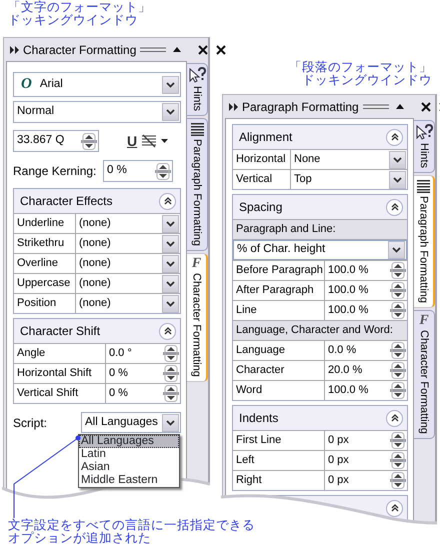 Image resolution: width=440 pixels, height=546 pixels. I want to click on row-label: Left, so click(279, 460).